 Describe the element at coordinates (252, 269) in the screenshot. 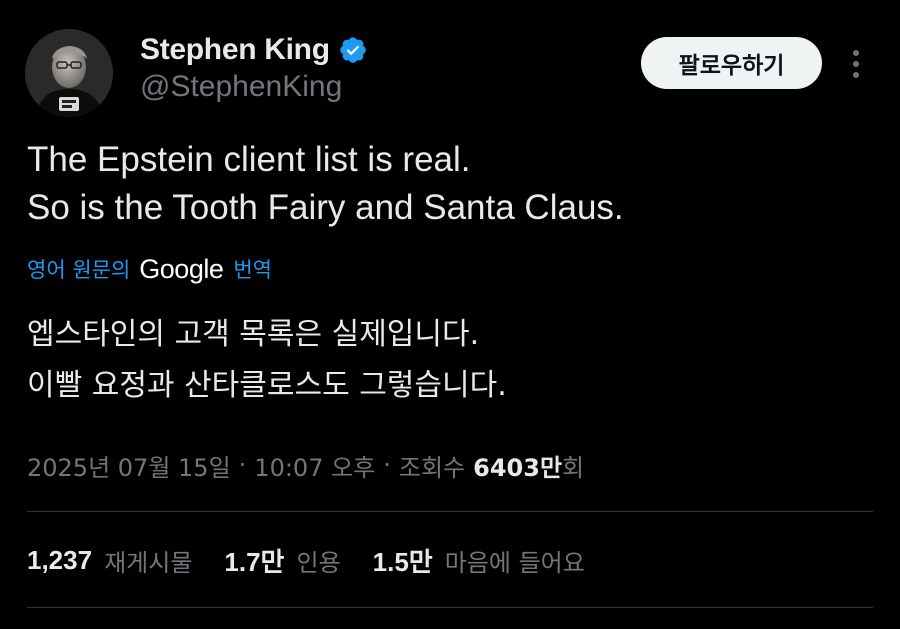

I see `translate-suffix: 번역` at that location.